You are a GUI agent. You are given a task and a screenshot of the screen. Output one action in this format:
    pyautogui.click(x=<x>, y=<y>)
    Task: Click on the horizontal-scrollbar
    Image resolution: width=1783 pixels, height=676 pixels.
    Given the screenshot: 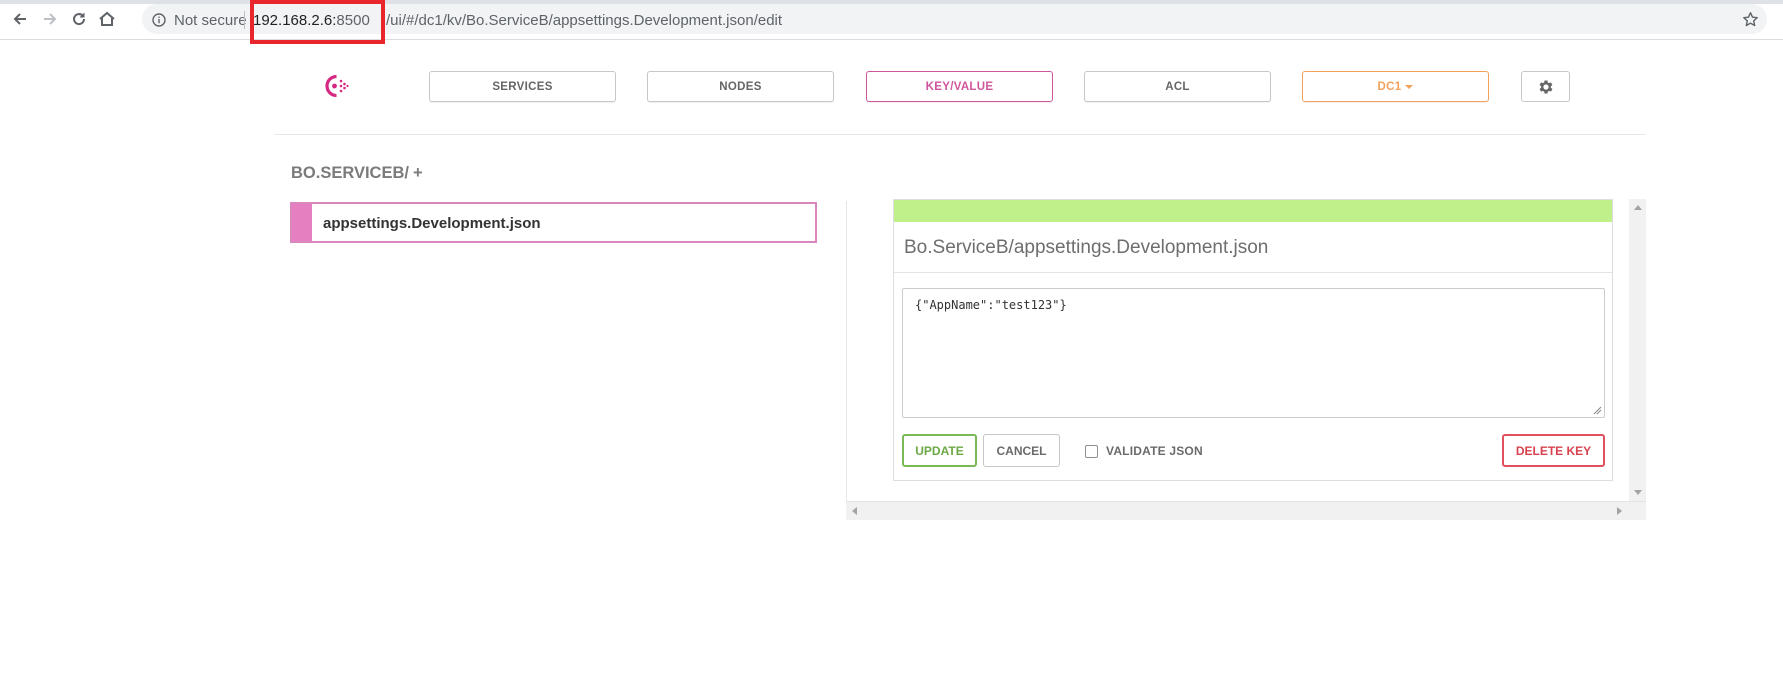 What is the action you would take?
    pyautogui.click(x=1246, y=510)
    